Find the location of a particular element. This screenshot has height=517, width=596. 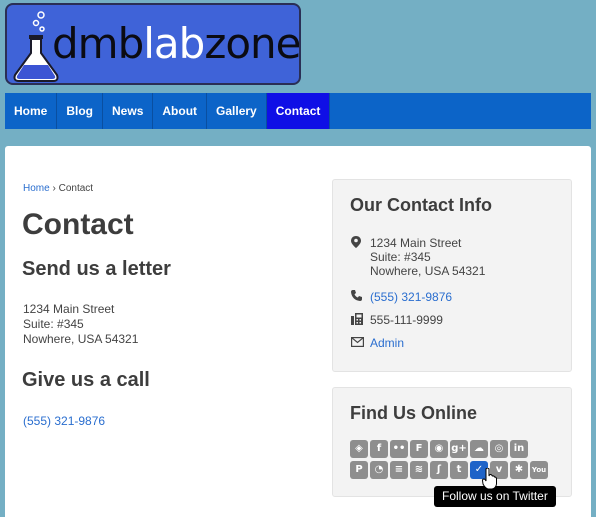

phone-icon is located at coordinates (360, 297).